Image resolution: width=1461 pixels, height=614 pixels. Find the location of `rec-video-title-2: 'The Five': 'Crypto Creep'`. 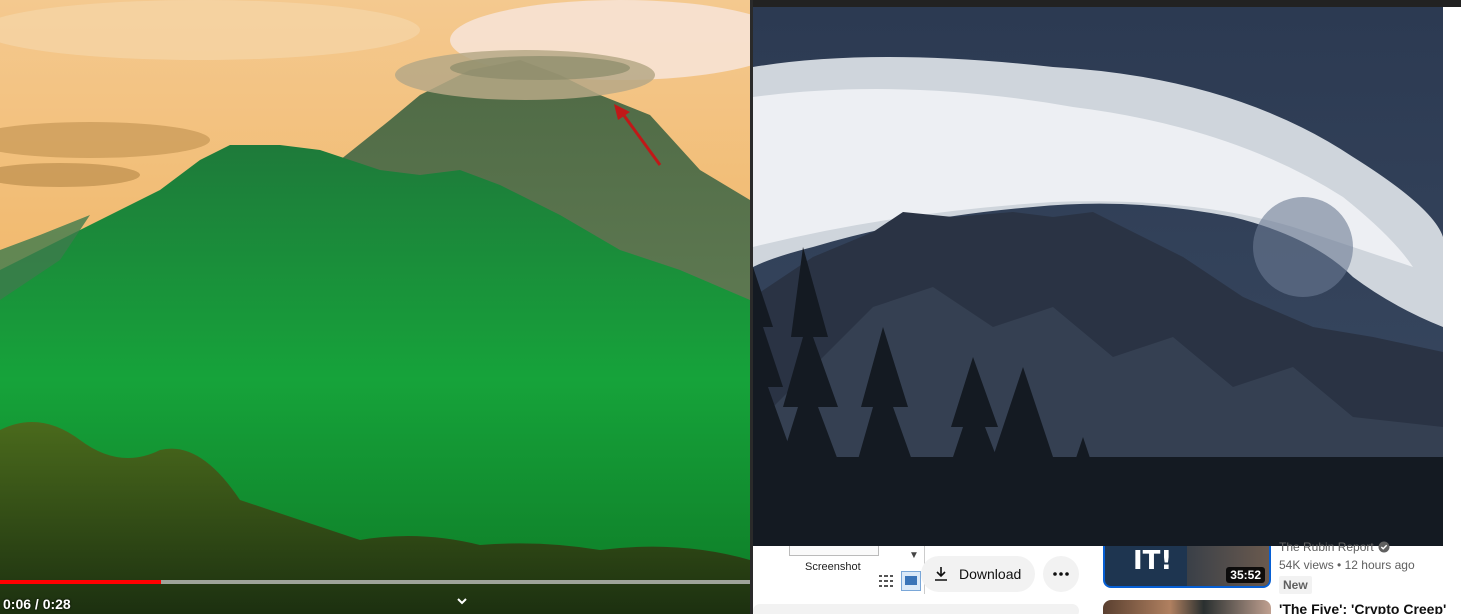

rec-video-title-2: 'The Five': 'Crypto Creep' is located at coordinates (1362, 607).